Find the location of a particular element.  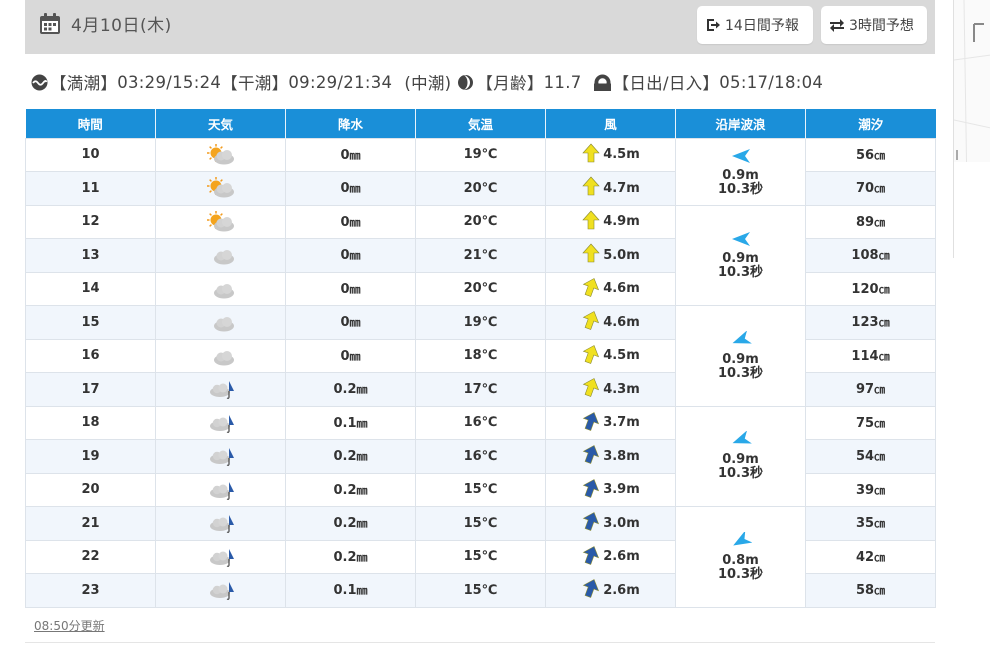

col-header-wind: 風 is located at coordinates (610, 123).